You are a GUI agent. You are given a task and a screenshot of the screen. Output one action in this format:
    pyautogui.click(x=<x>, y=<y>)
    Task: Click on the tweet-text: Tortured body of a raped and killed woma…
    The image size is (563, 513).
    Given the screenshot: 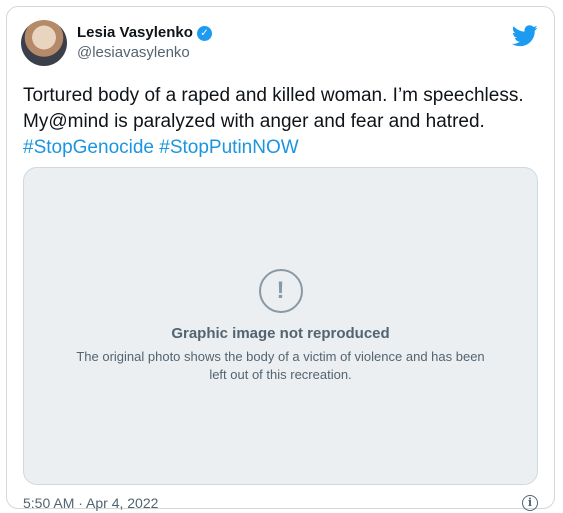 What is the action you would take?
    pyautogui.click(x=280, y=122)
    